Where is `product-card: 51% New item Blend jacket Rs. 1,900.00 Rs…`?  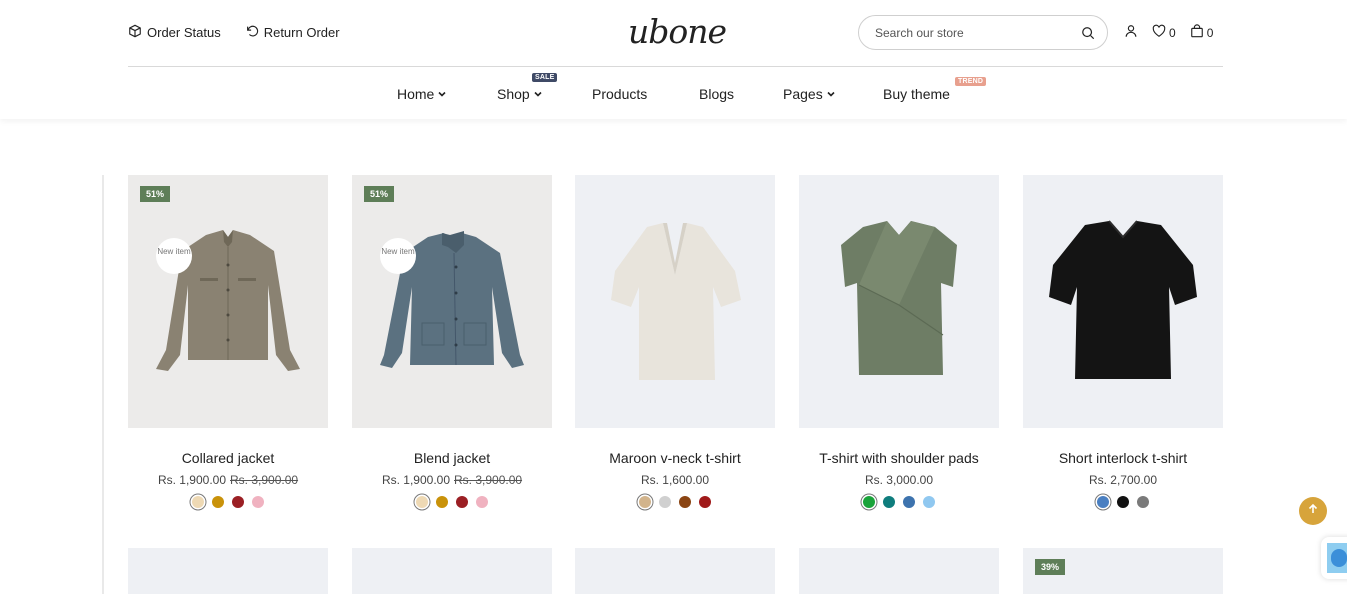
product-card: 51% New item Blend jacket Rs. 1,900.00 Rs… is located at coordinates (452, 341).